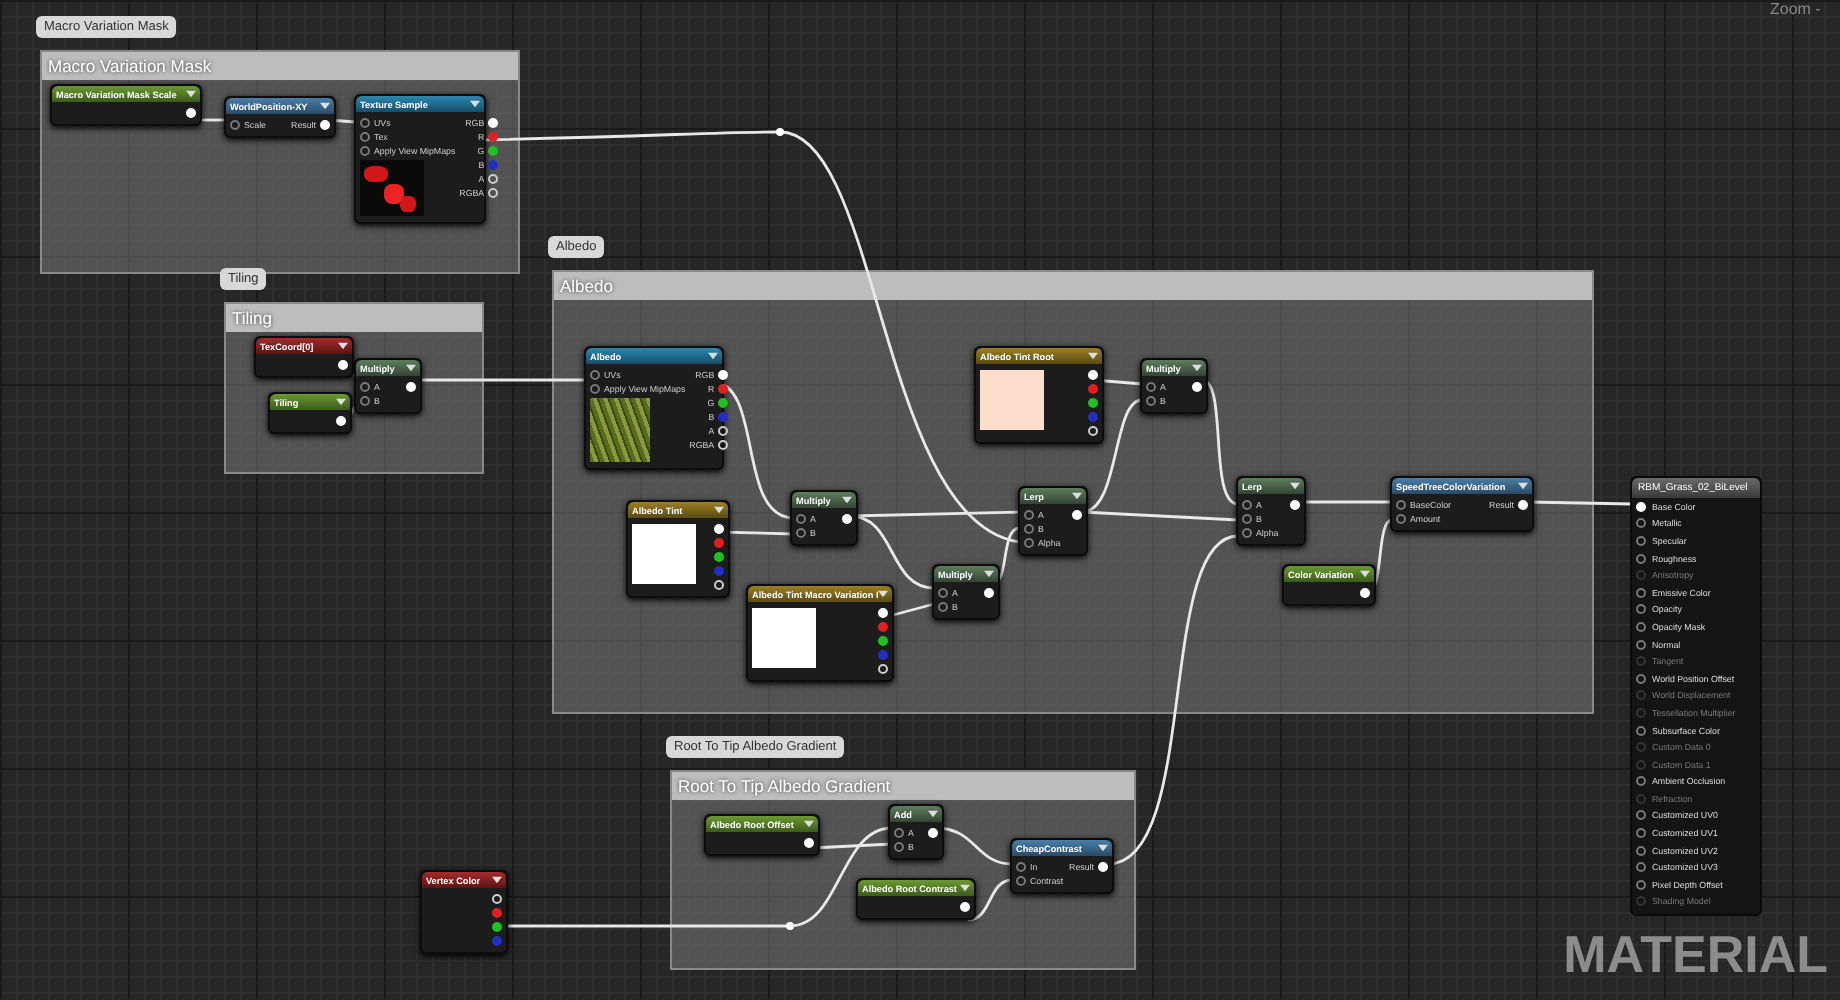 The width and height of the screenshot is (1840, 1000). What do you see at coordinates (280, 66) in the screenshot?
I see `comment-title: Macro Variation Mask` at bounding box center [280, 66].